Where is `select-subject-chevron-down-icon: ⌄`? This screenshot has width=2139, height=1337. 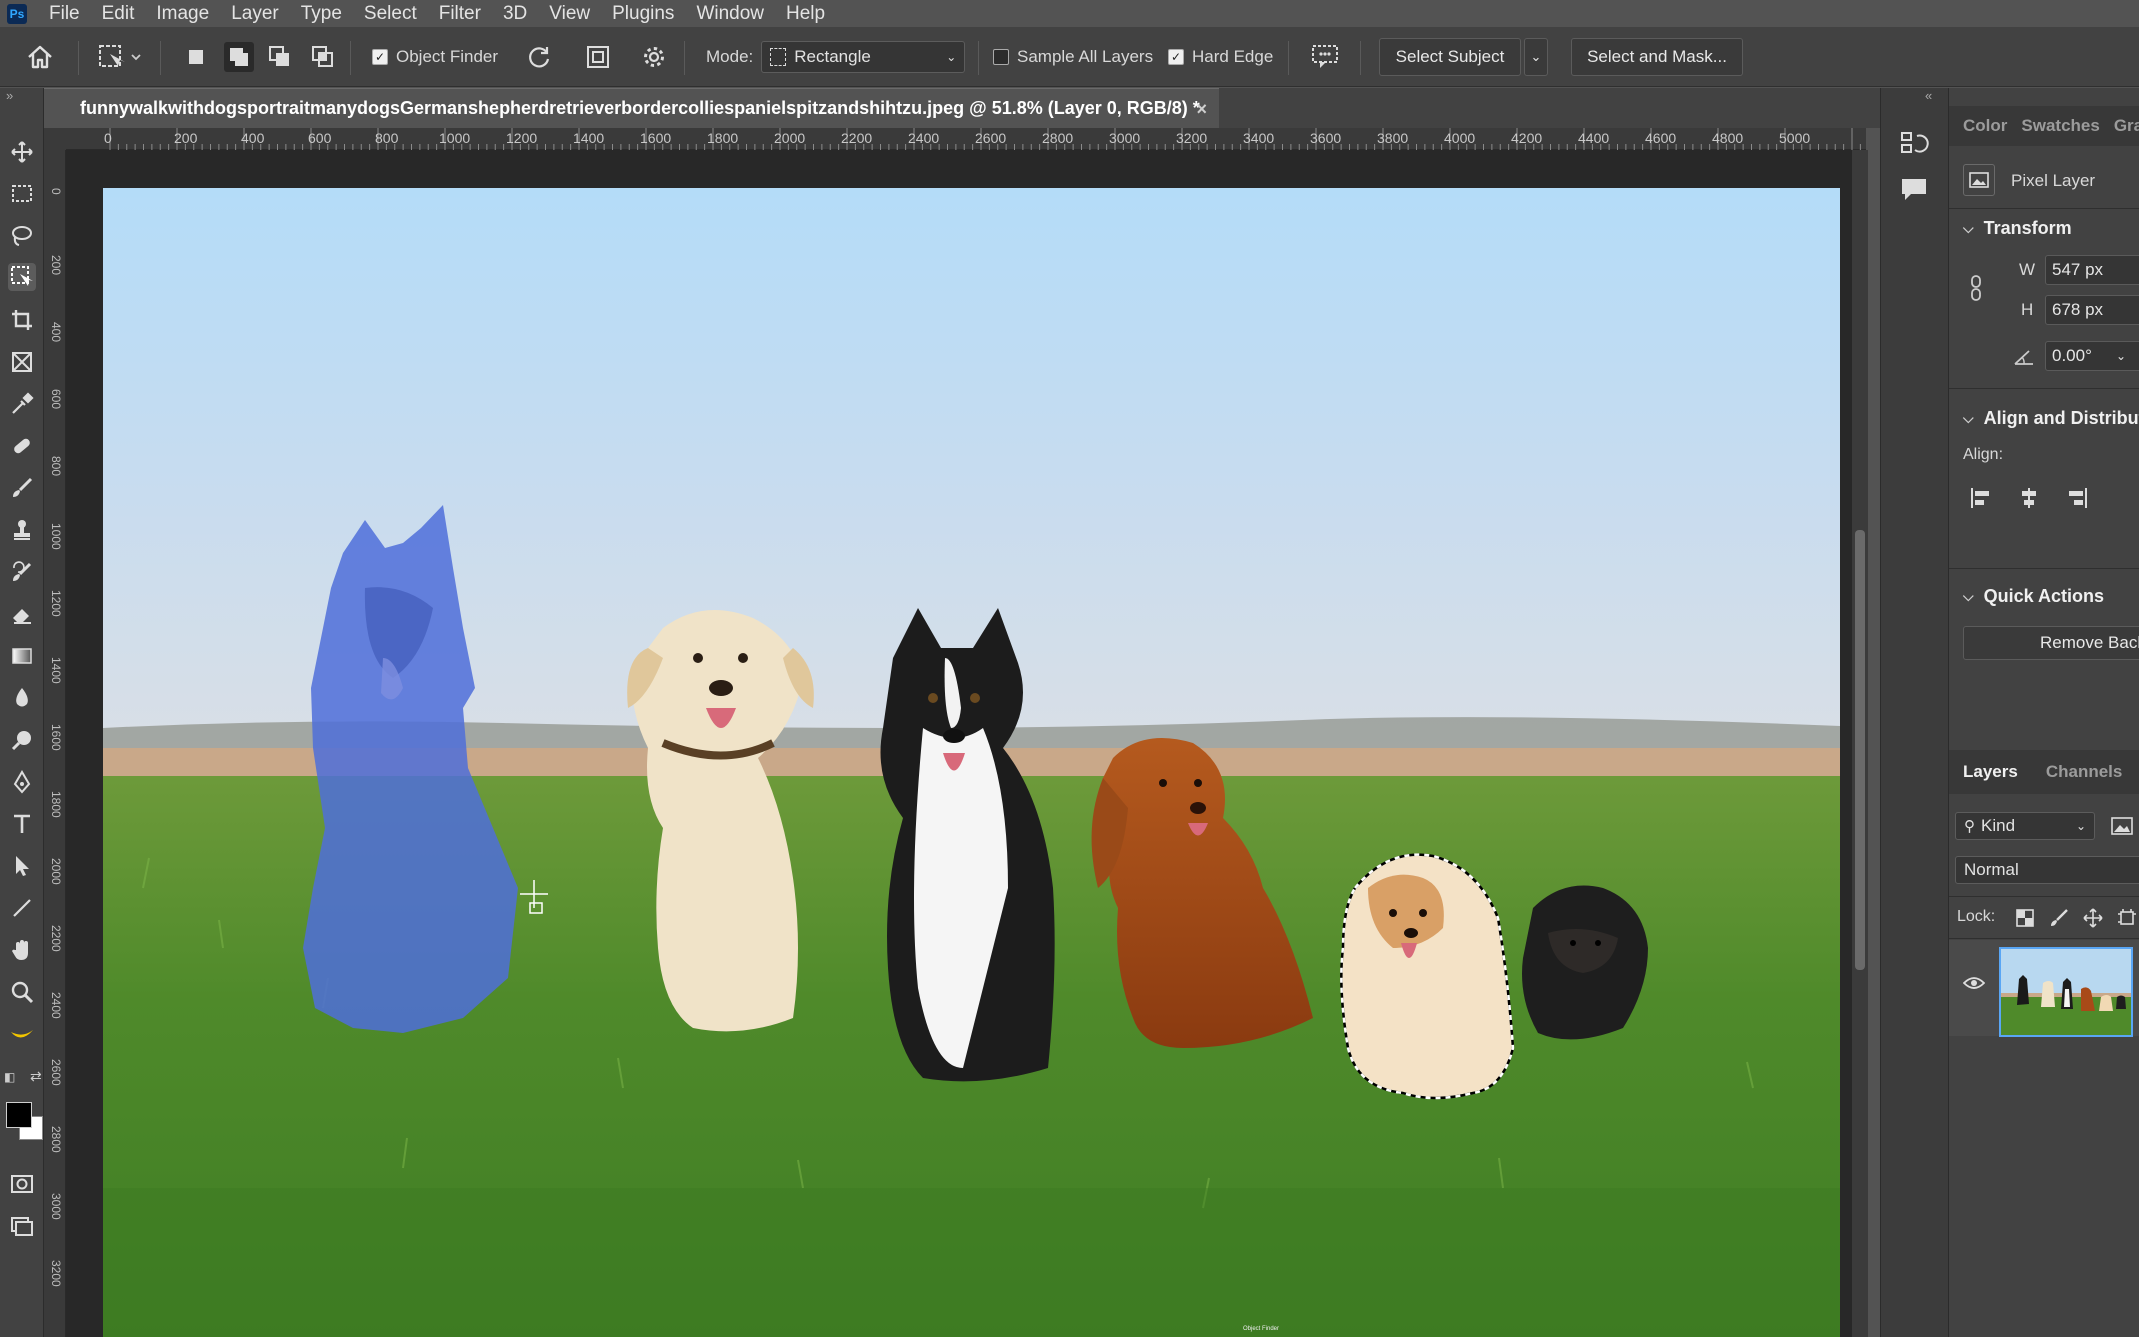 select-subject-chevron-down-icon: ⌄ is located at coordinates (1536, 57).